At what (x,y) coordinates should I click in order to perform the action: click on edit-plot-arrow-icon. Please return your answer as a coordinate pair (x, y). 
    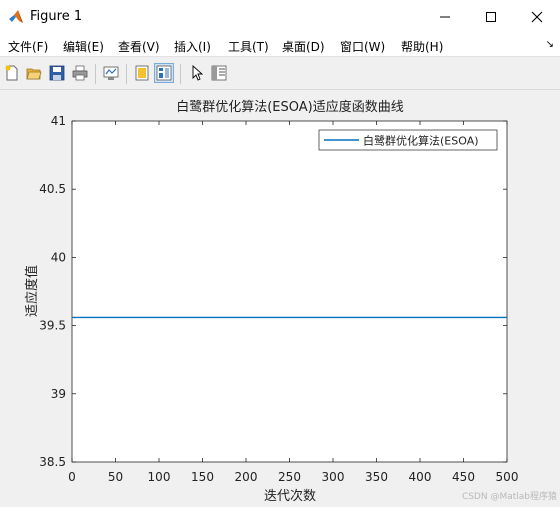
    Looking at the image, I should click on (198, 73).